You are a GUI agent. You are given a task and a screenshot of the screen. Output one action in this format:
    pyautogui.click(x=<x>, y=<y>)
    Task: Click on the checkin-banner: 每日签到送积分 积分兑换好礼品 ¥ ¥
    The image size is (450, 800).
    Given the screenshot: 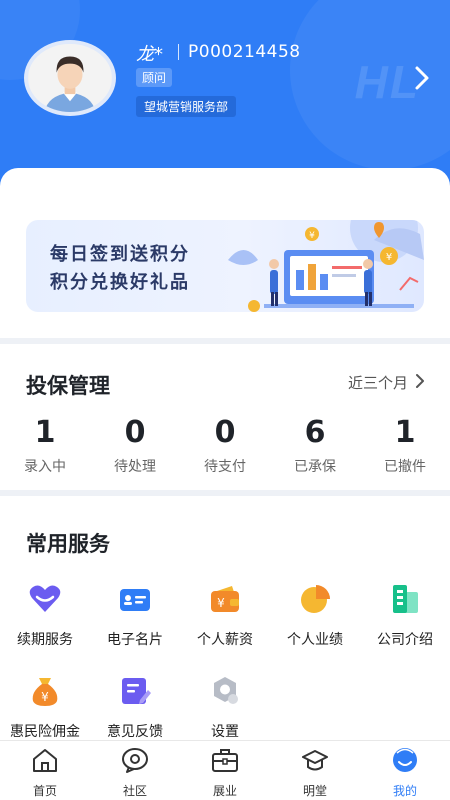 What is the action you would take?
    pyautogui.click(x=225, y=266)
    